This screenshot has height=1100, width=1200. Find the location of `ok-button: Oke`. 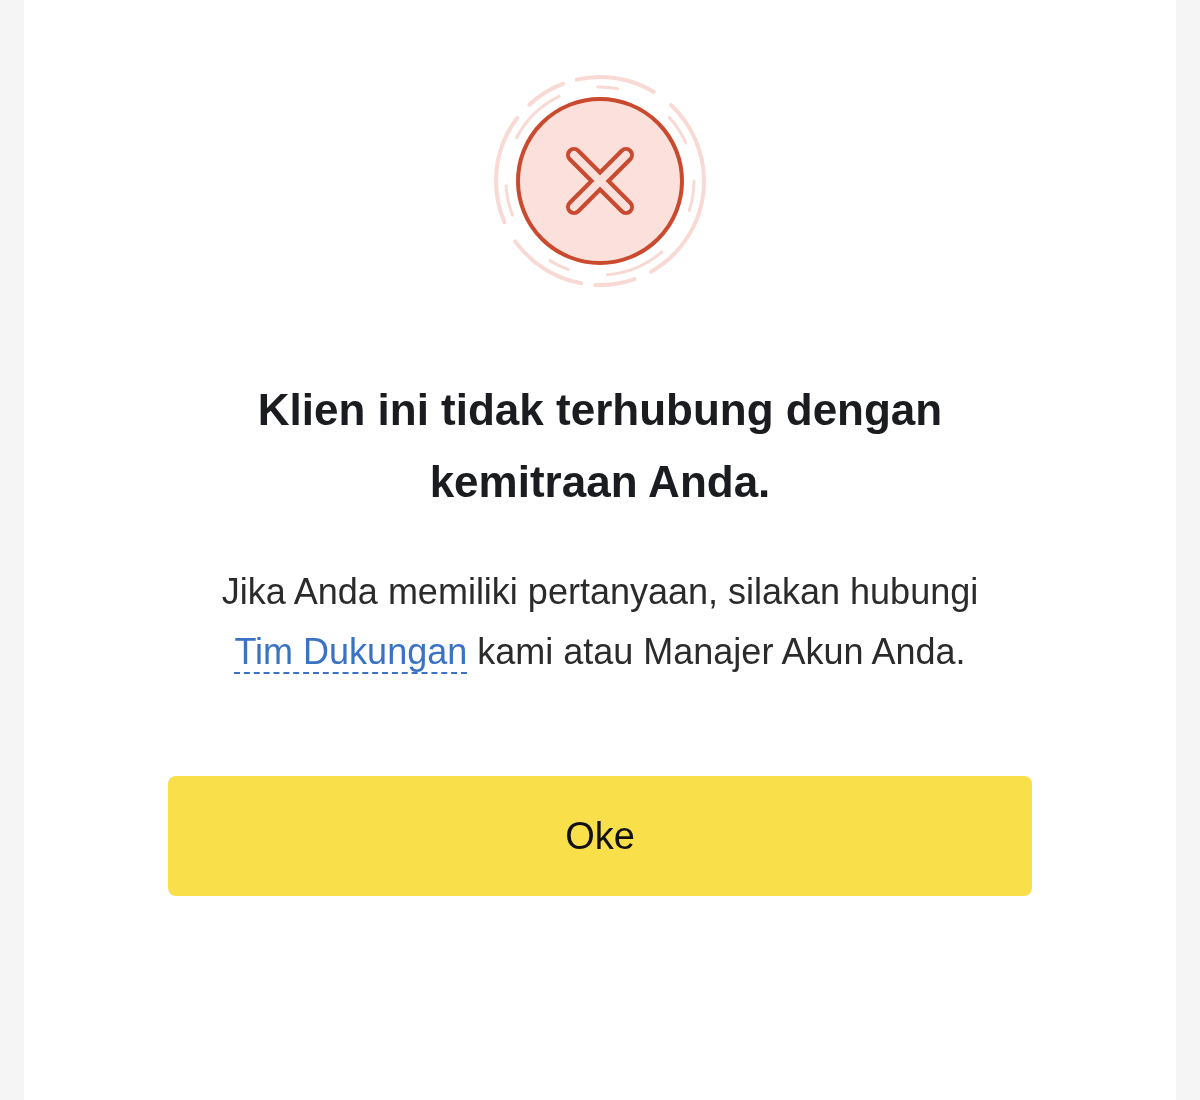

ok-button: Oke is located at coordinates (600, 836).